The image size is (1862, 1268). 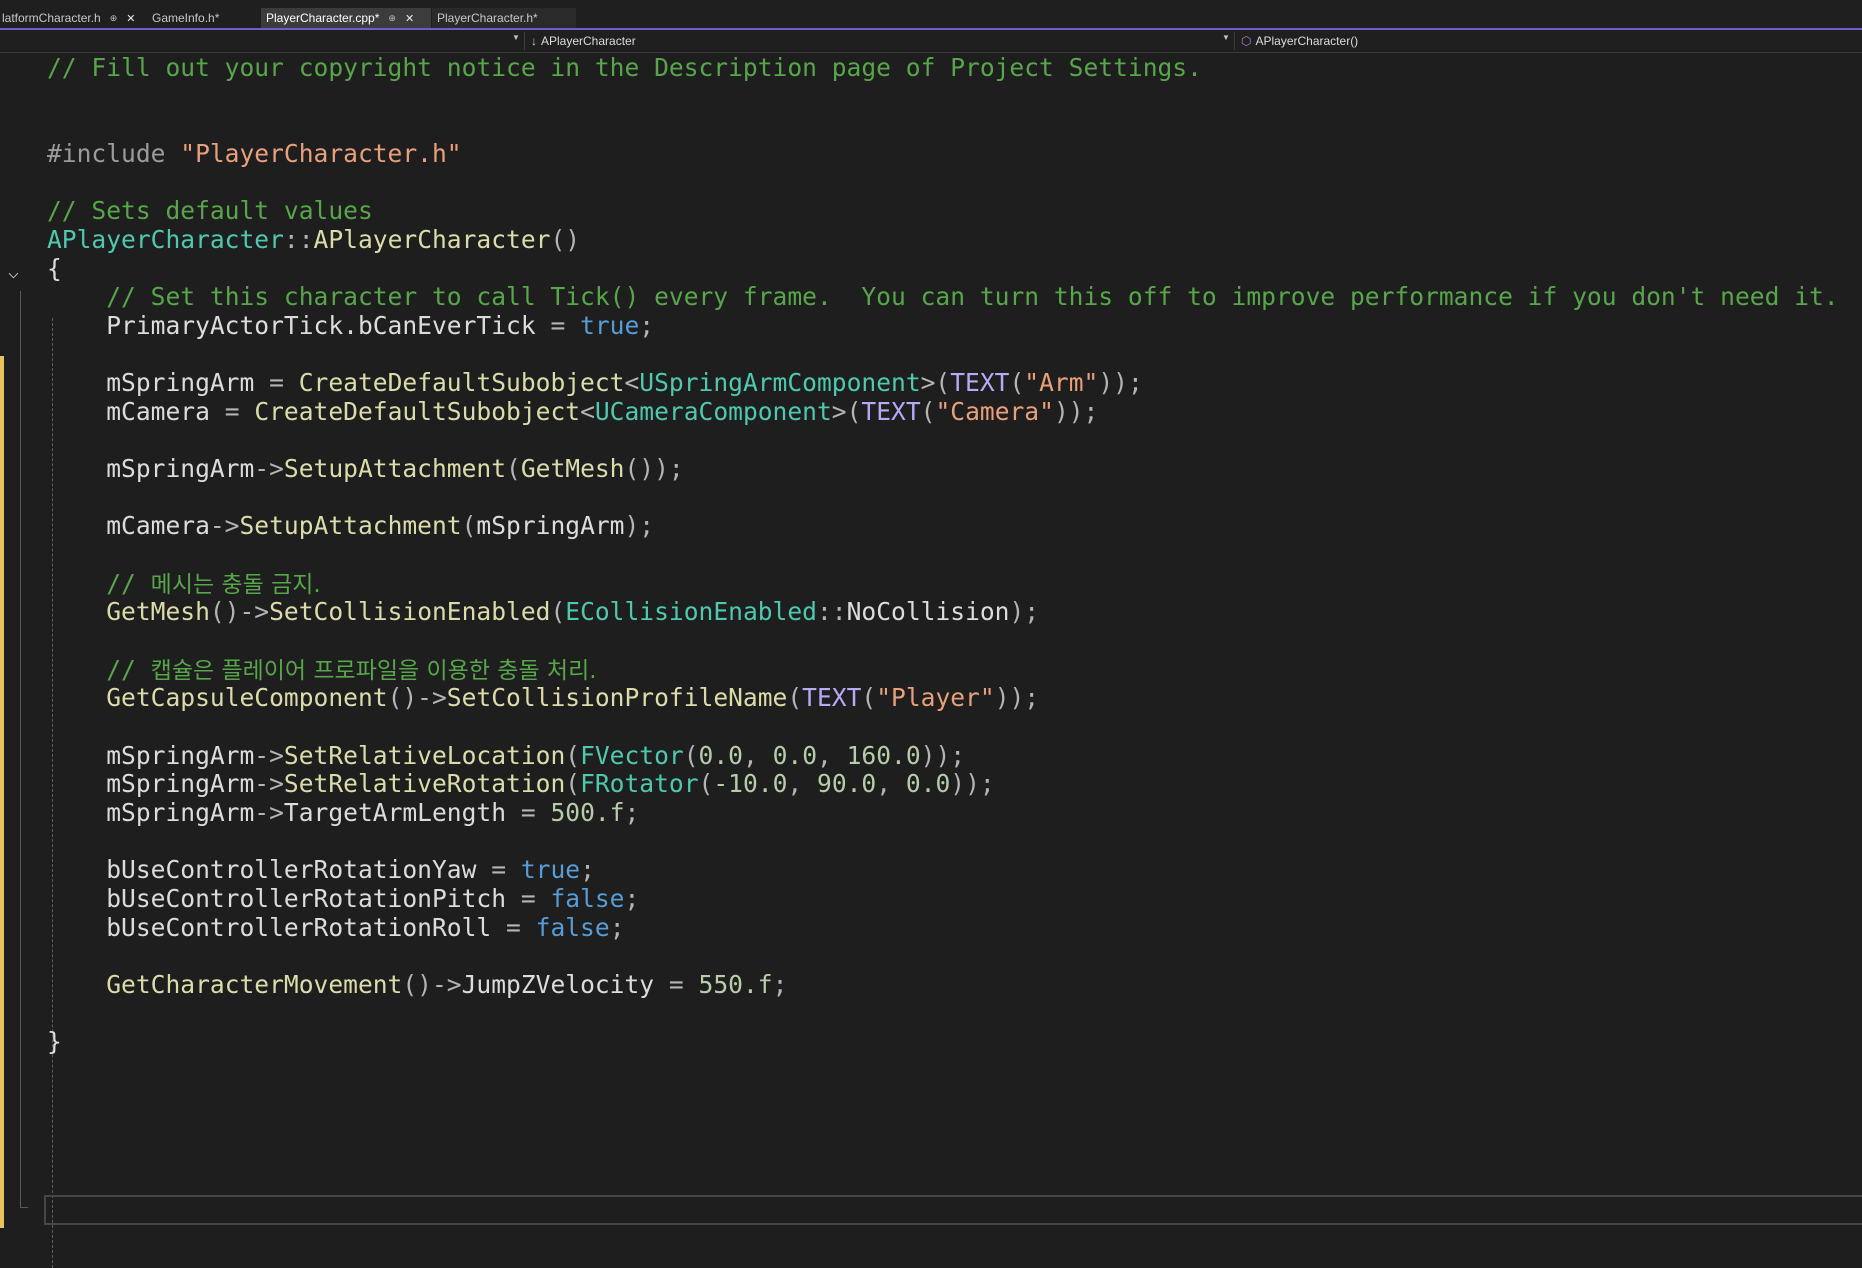 I want to click on code-line: mCamera->SetupAttachment(mSpringArm);, so click(x=350, y=526).